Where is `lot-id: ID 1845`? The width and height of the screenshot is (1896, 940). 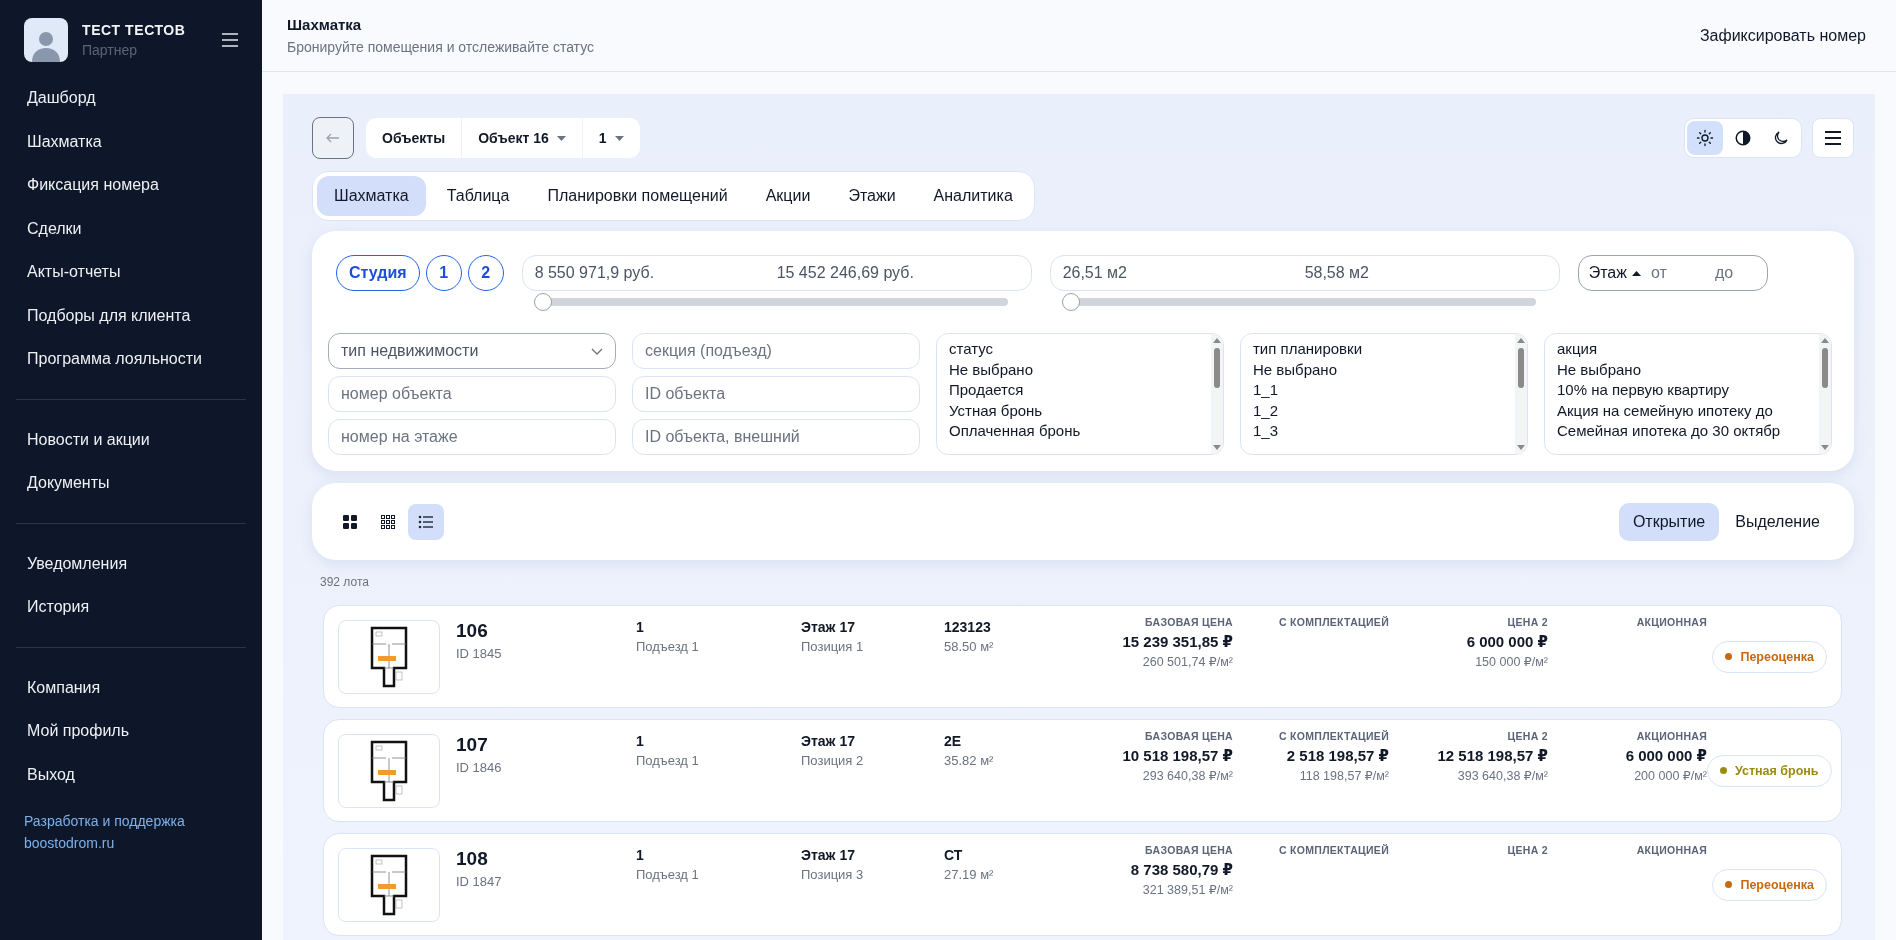
lot-id: ID 1845 is located at coordinates (479, 653).